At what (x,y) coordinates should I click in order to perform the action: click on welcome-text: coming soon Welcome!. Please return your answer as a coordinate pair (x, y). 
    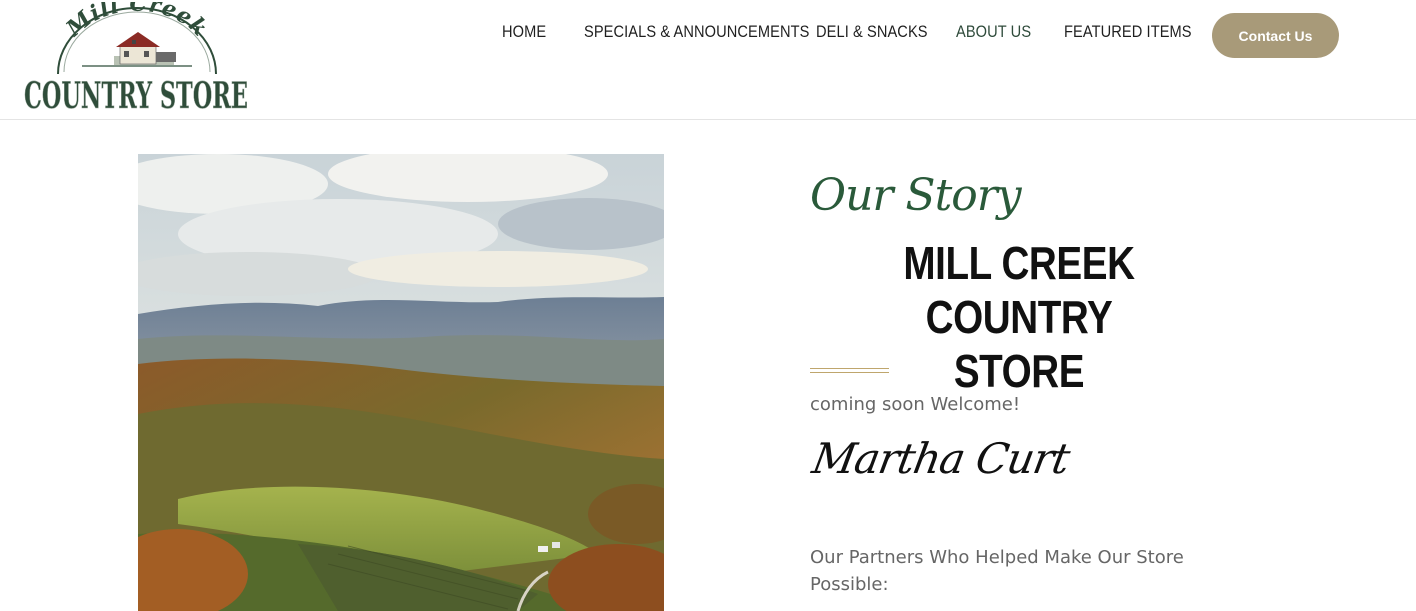
    Looking at the image, I should click on (915, 404).